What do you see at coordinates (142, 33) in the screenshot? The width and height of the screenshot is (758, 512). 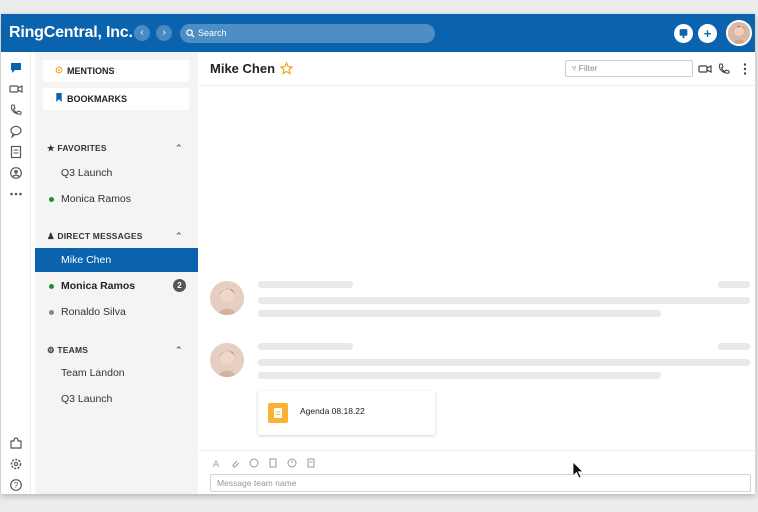 I see `back-button: ‹` at bounding box center [142, 33].